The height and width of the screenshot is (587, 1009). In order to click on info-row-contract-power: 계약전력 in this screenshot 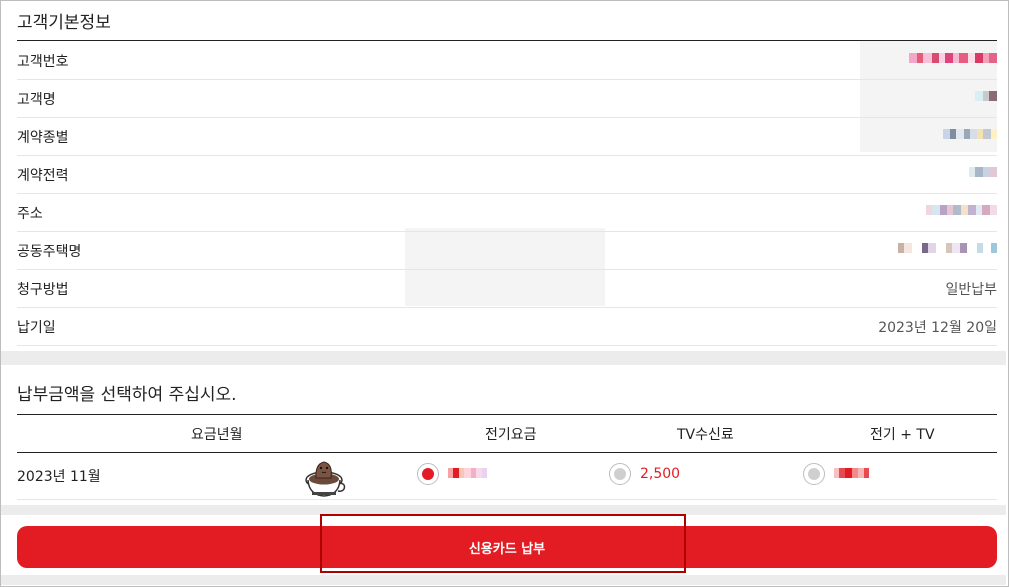, I will do `click(507, 174)`.